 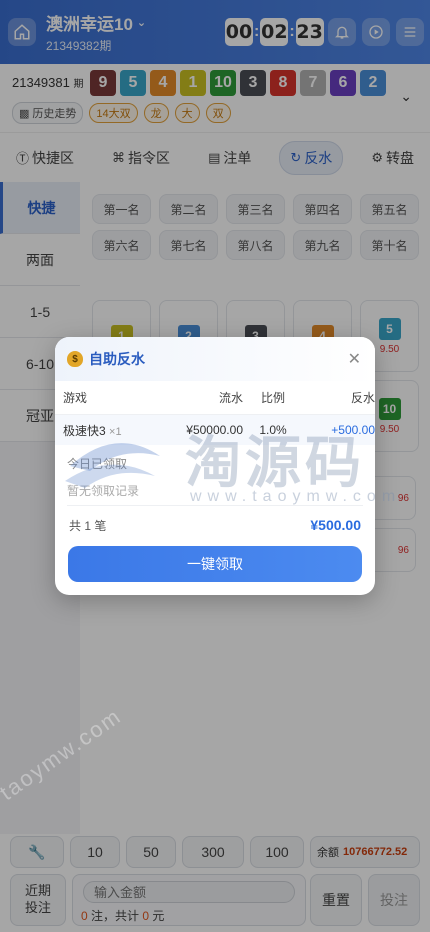 What do you see at coordinates (215, 525) in the screenshot?
I see `dialog-summary: 共 1 笔 ¥500.00` at bounding box center [215, 525].